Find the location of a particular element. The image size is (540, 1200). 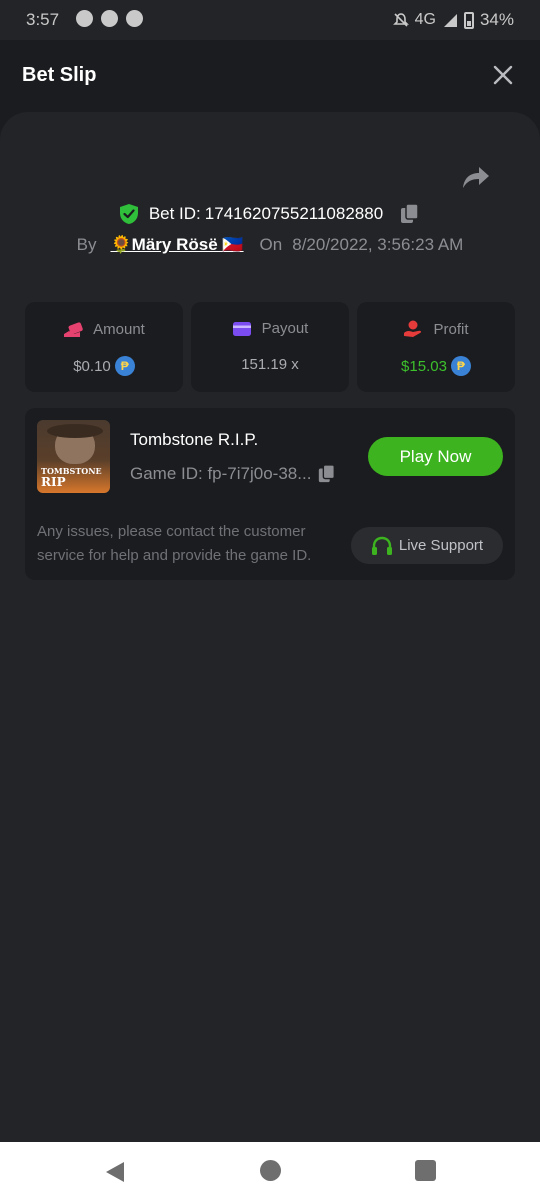

network-type: 4G is located at coordinates (425, 19).